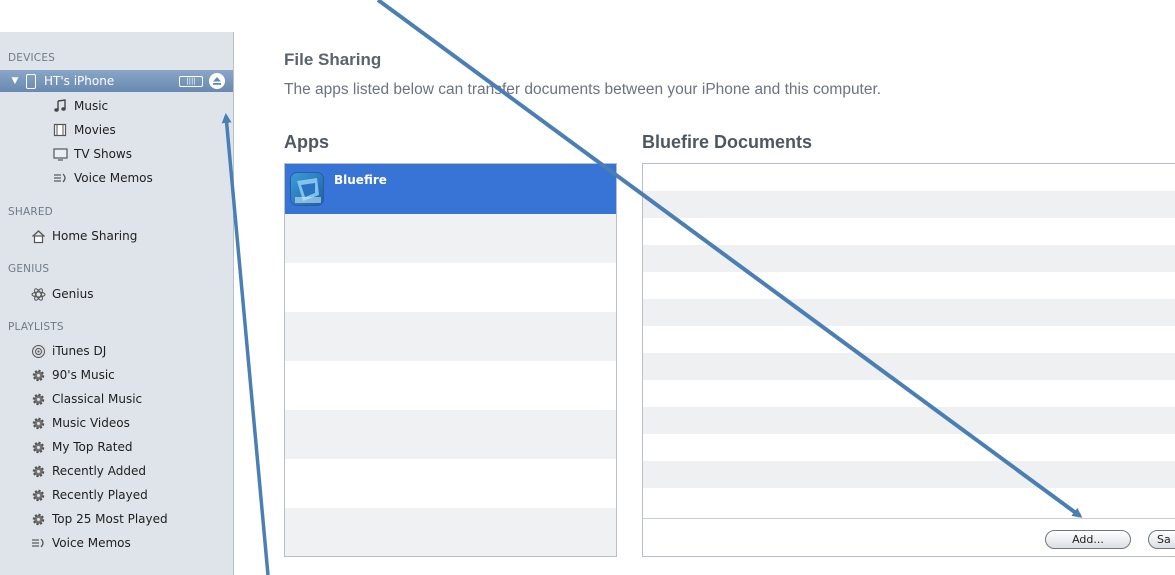  What do you see at coordinates (79, 81) in the screenshot?
I see `device-name: HT's iPhone` at bounding box center [79, 81].